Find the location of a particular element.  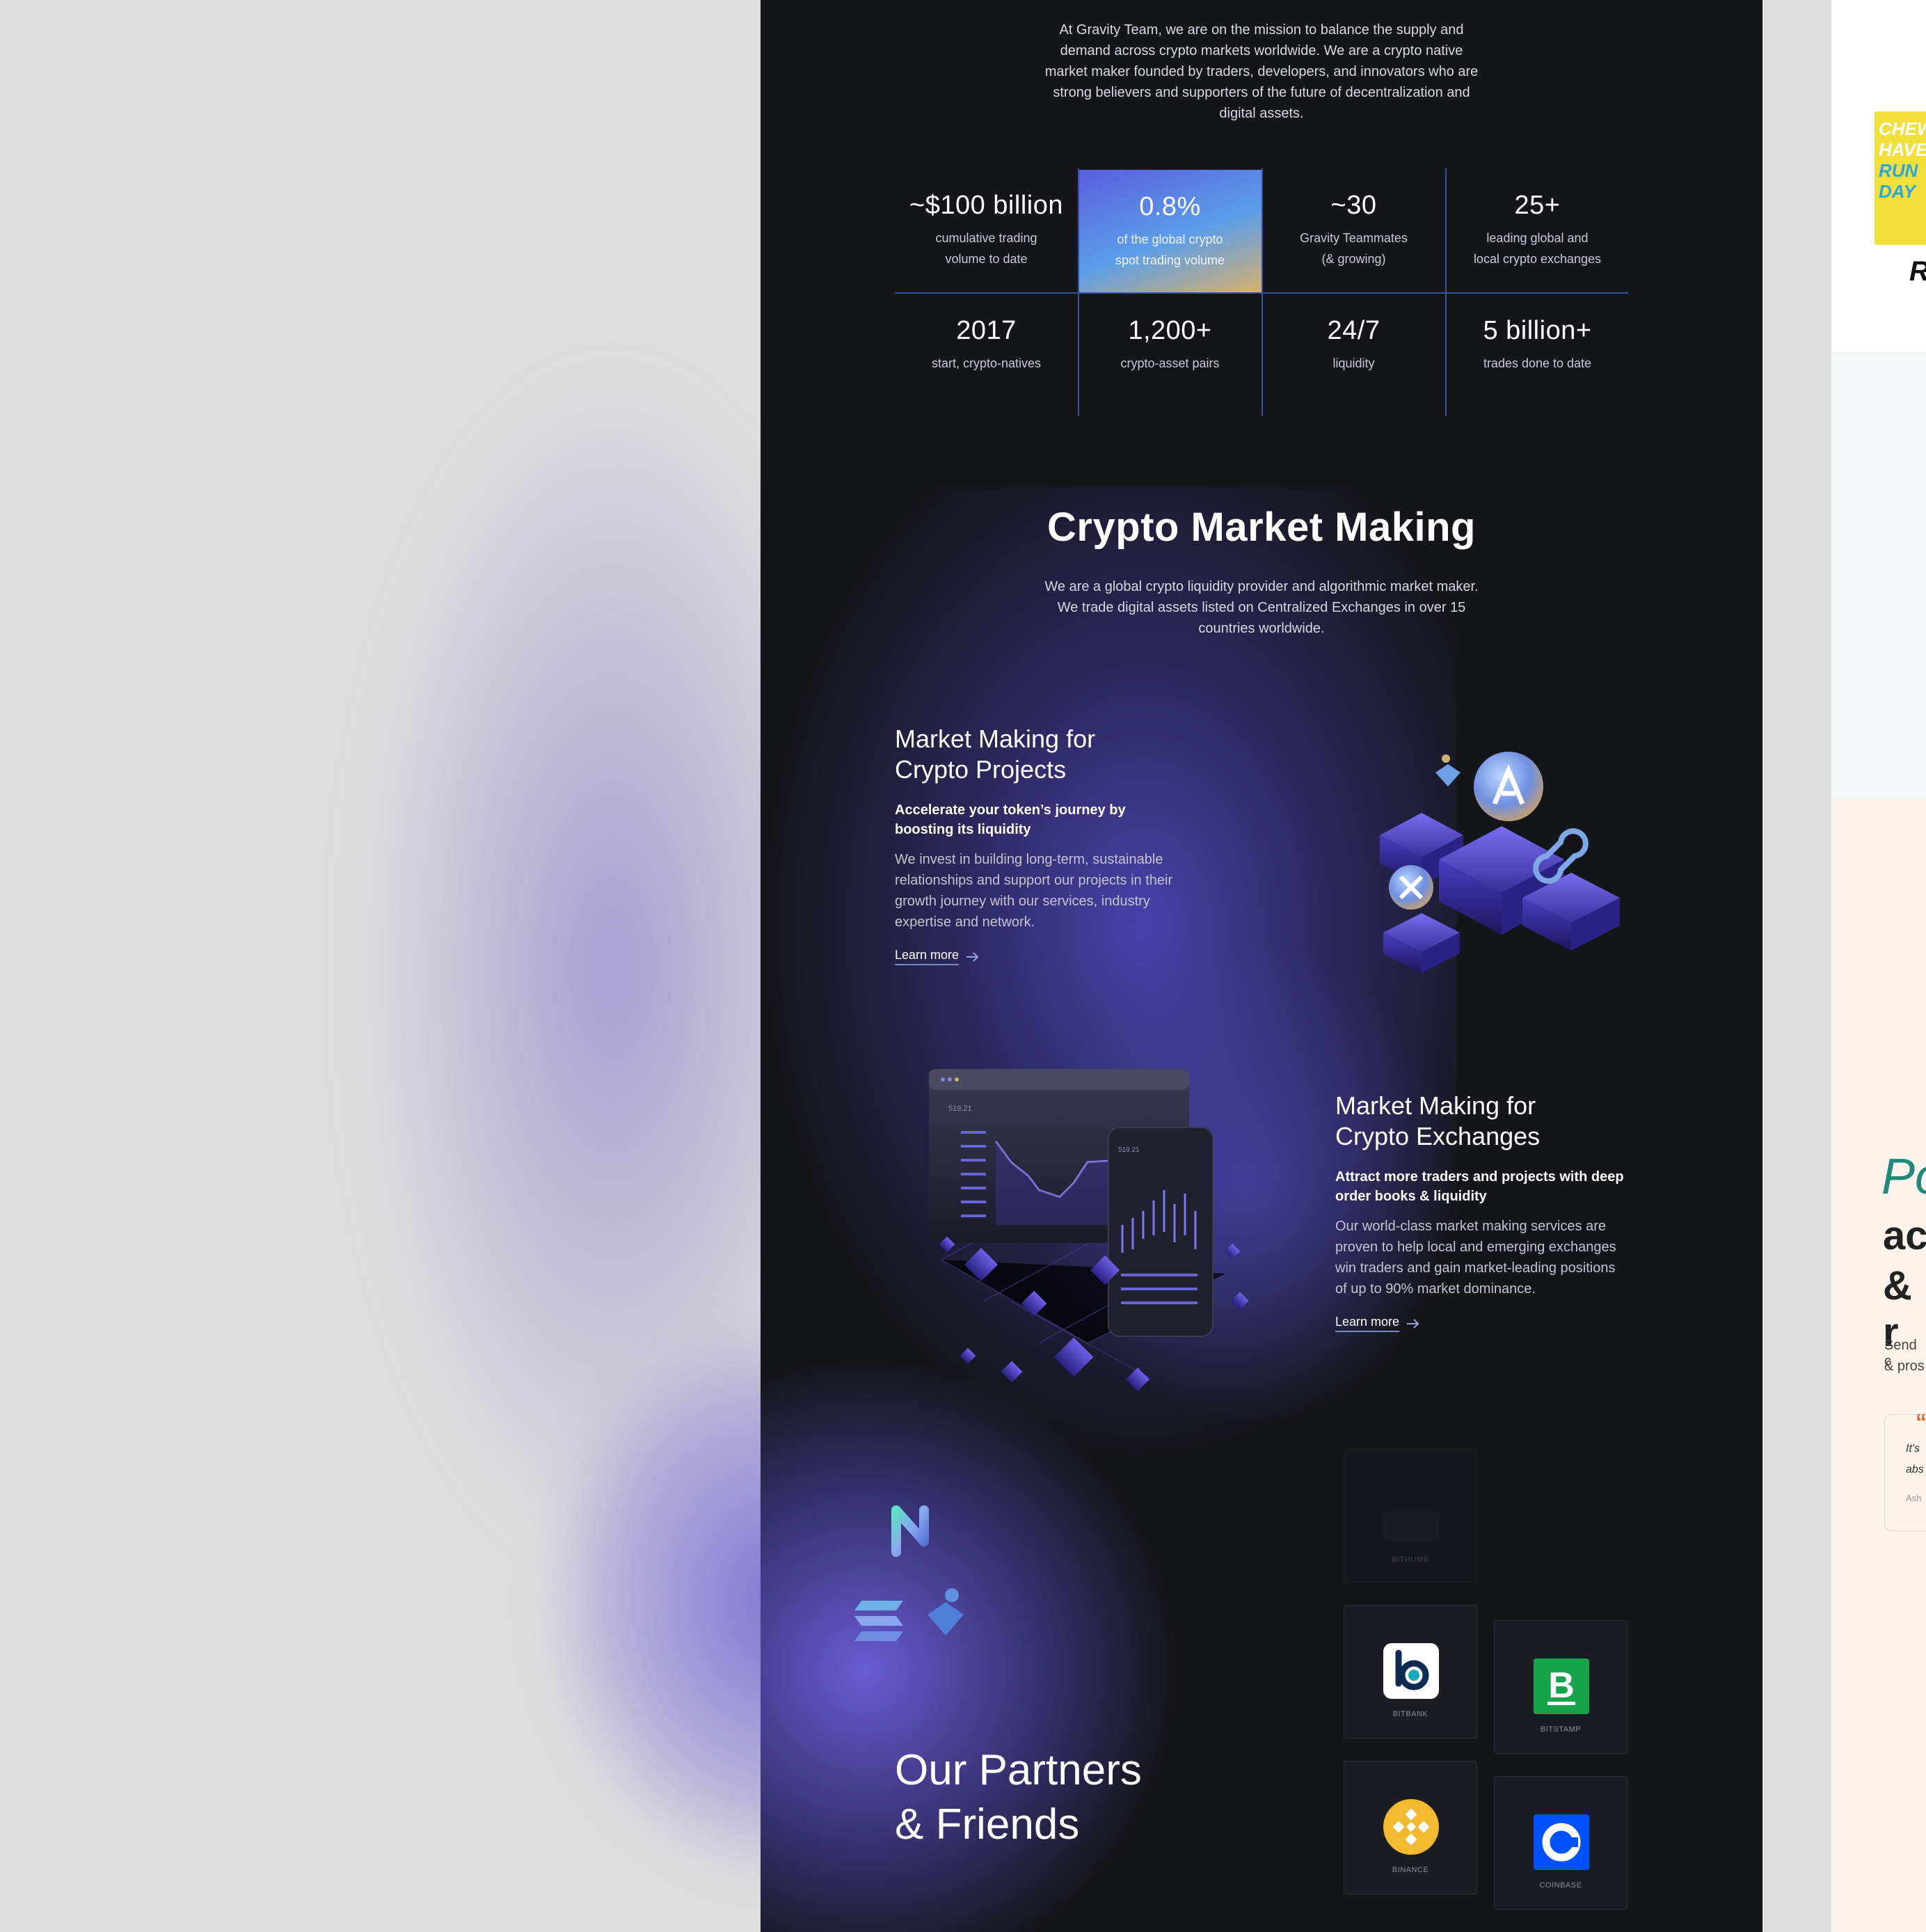

partner-card-bitstamp: B BITSTAMP is located at coordinates (1561, 1687).